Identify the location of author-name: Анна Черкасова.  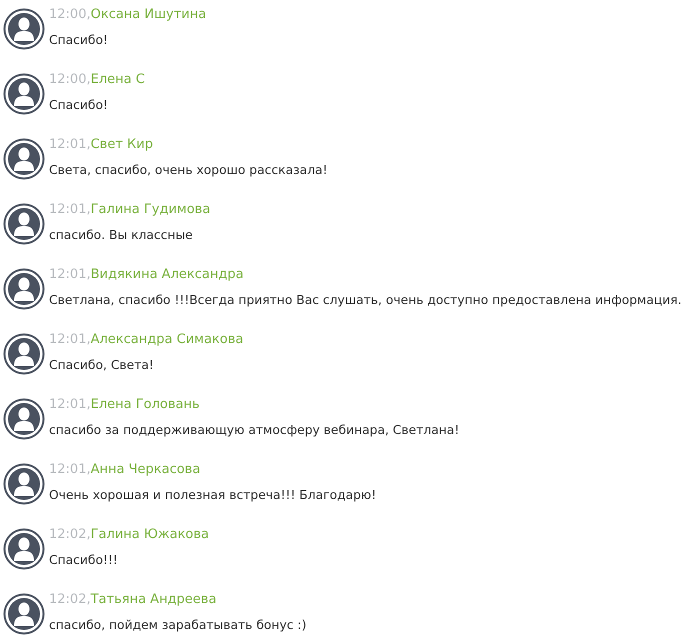
(145, 470).